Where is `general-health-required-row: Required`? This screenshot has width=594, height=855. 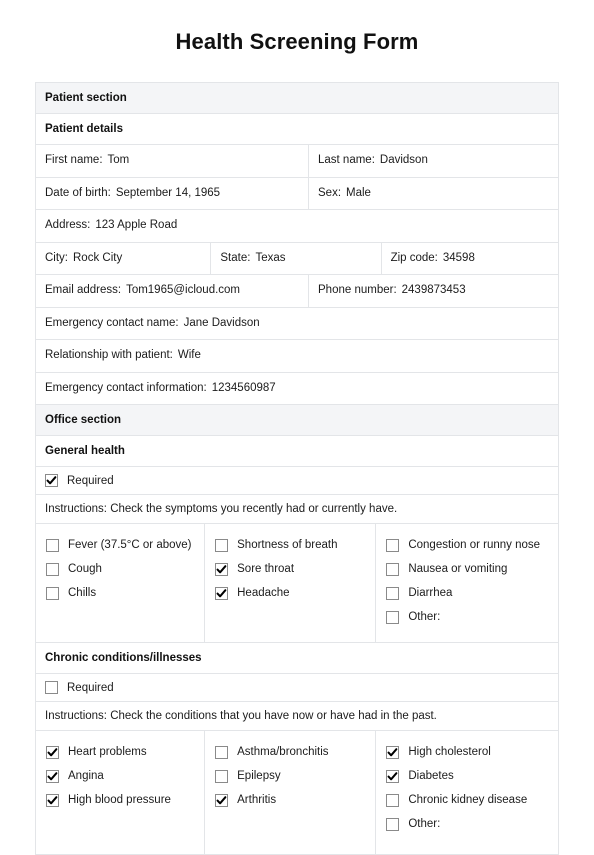 general-health-required-row: Required is located at coordinates (297, 481).